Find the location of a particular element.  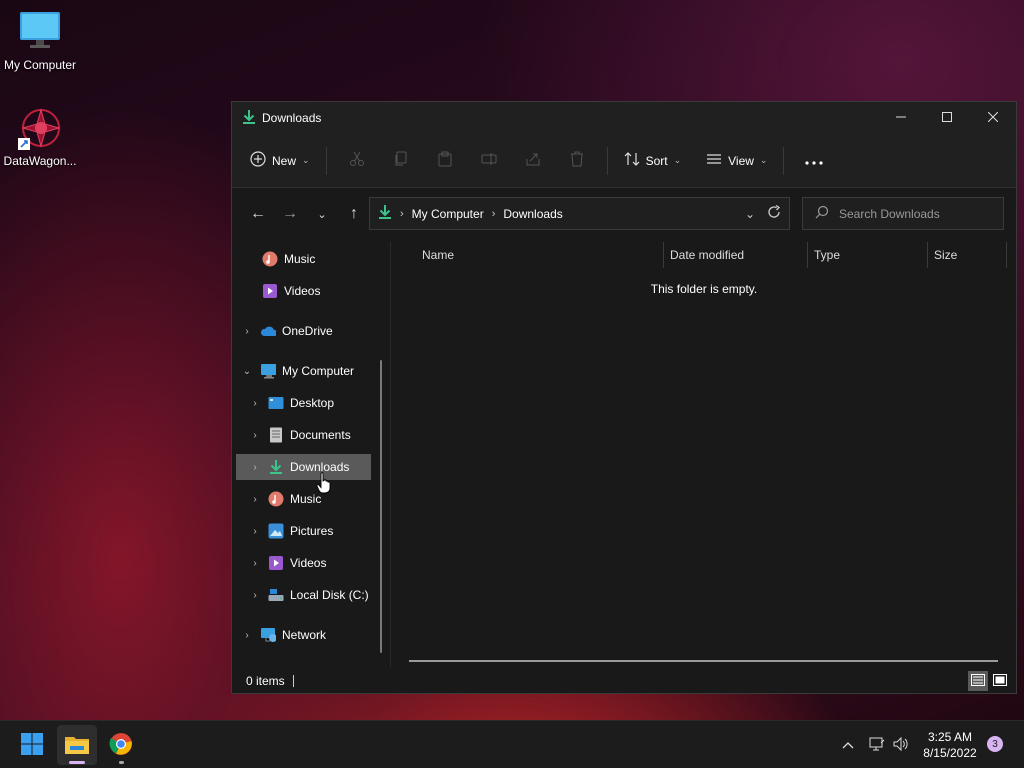

refresh-icon is located at coordinates (774, 213).